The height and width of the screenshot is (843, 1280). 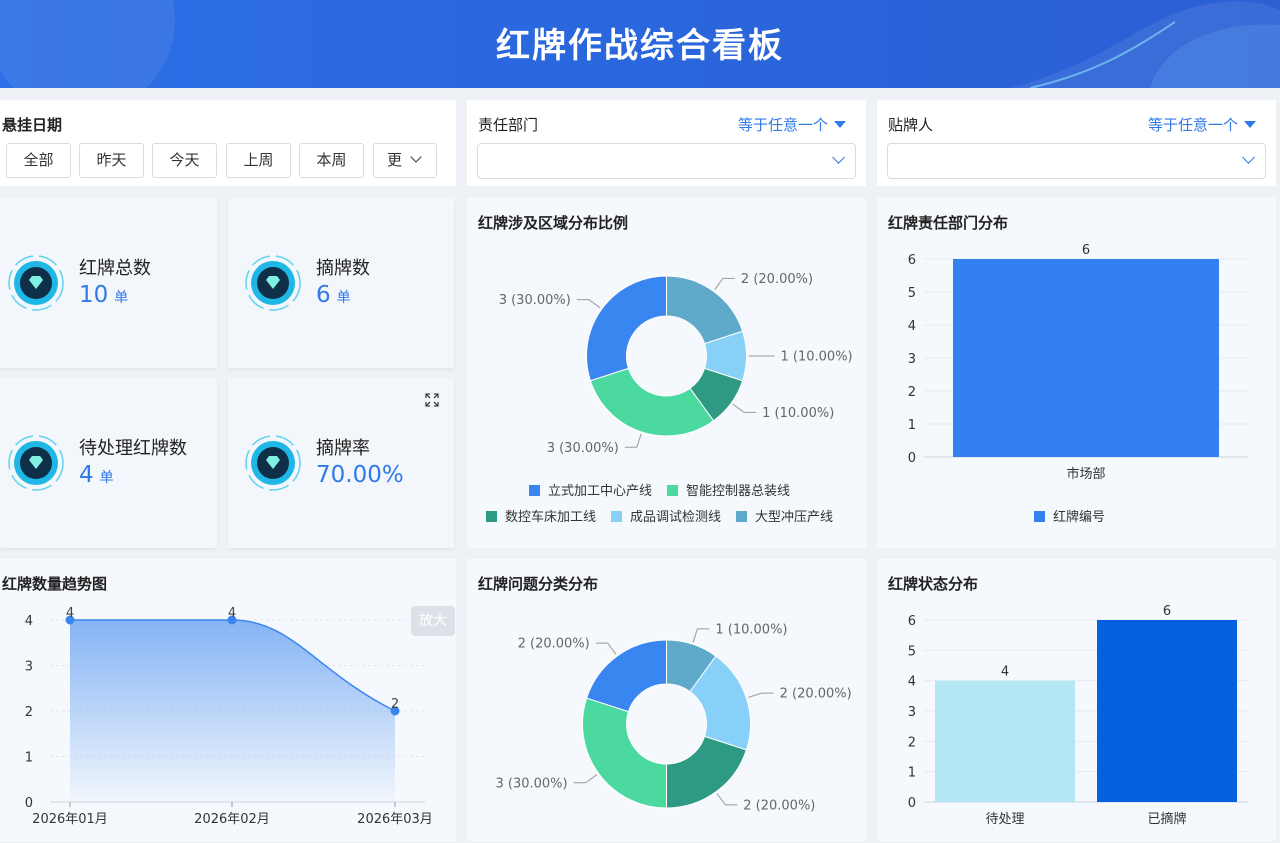 I want to click on poster-operator-dropdown: 等于任意一个, so click(x=1202, y=124).